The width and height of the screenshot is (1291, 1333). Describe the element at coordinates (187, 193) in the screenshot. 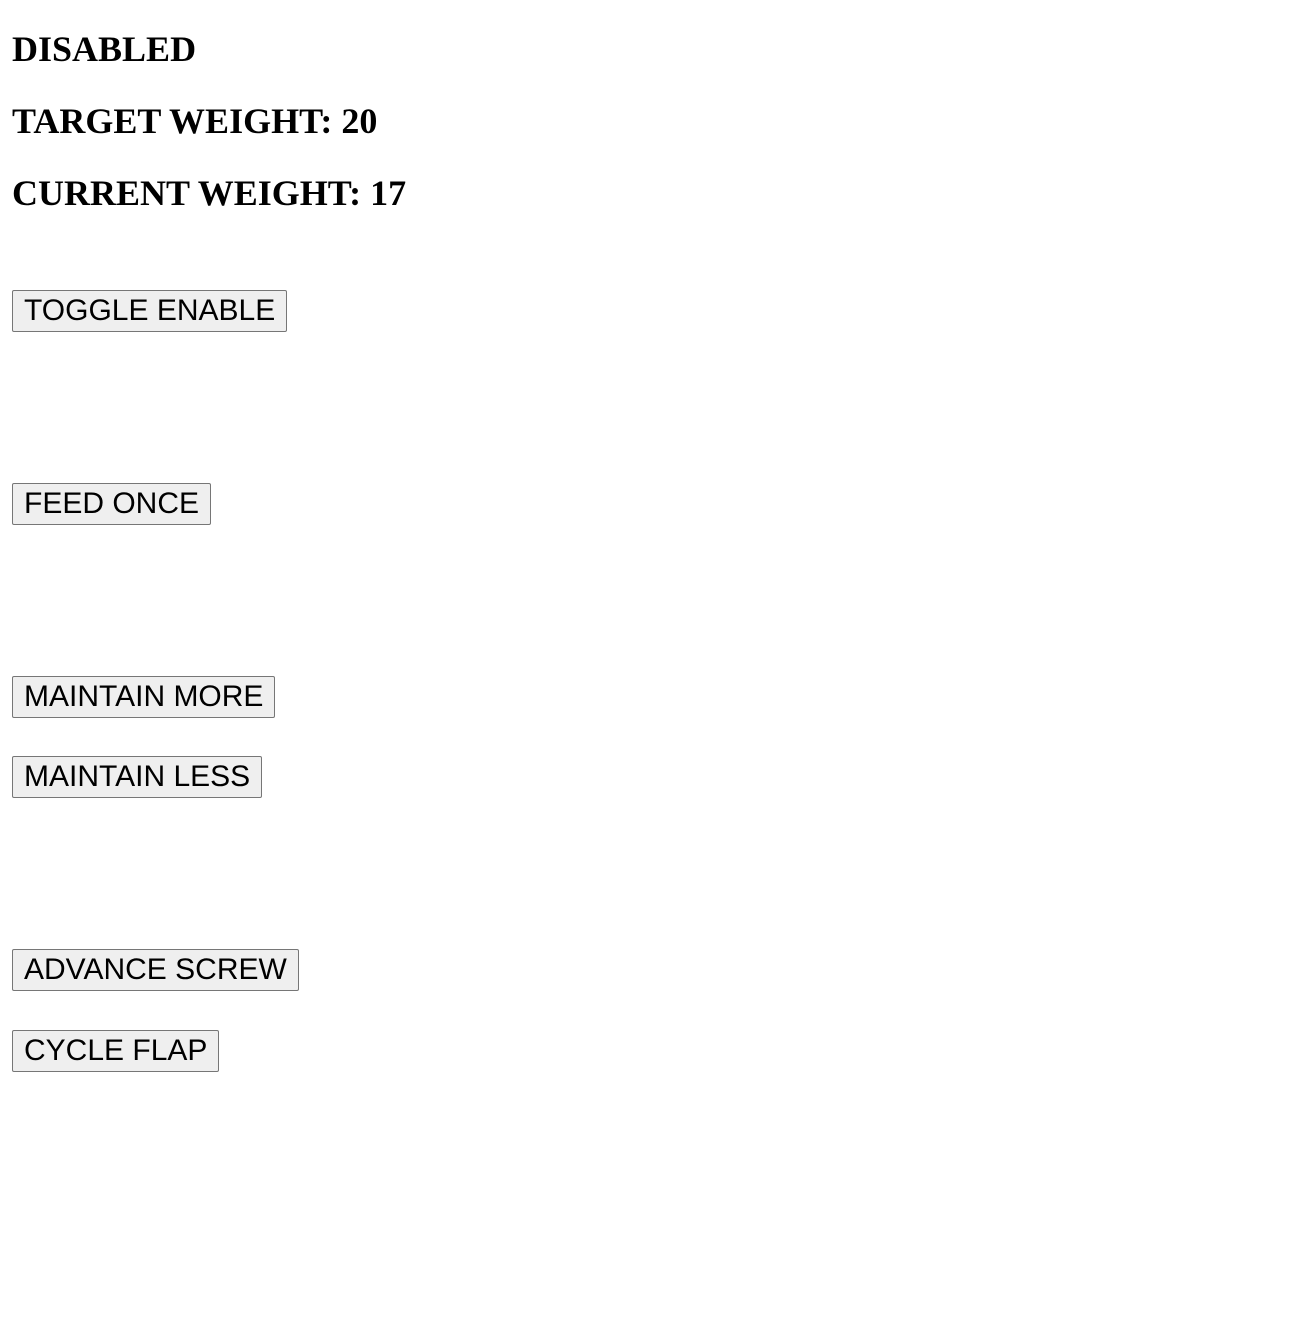

I see `current-weight-label: CURRENT WEIGHT:` at that location.